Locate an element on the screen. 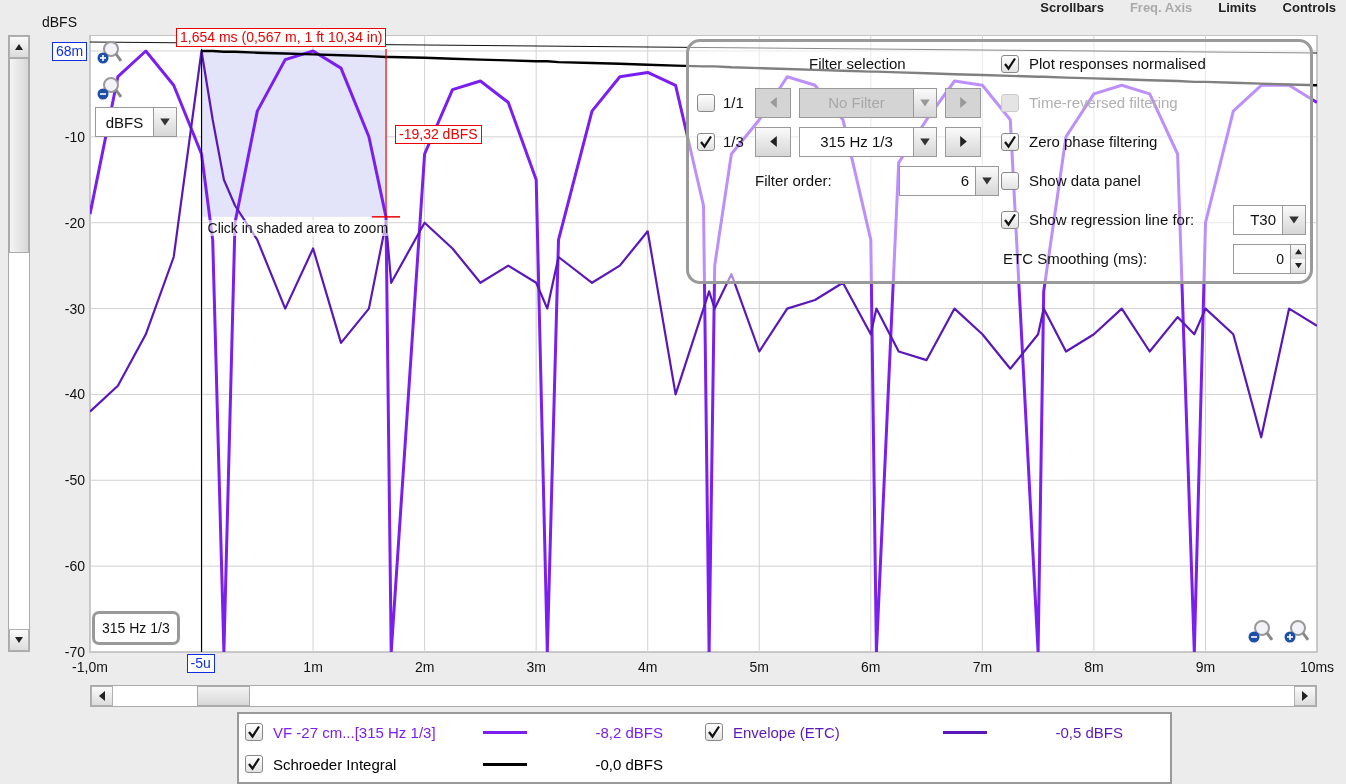 The width and height of the screenshot is (1346, 784). legend-value: -0,5 dBFS is located at coordinates (1088, 732).